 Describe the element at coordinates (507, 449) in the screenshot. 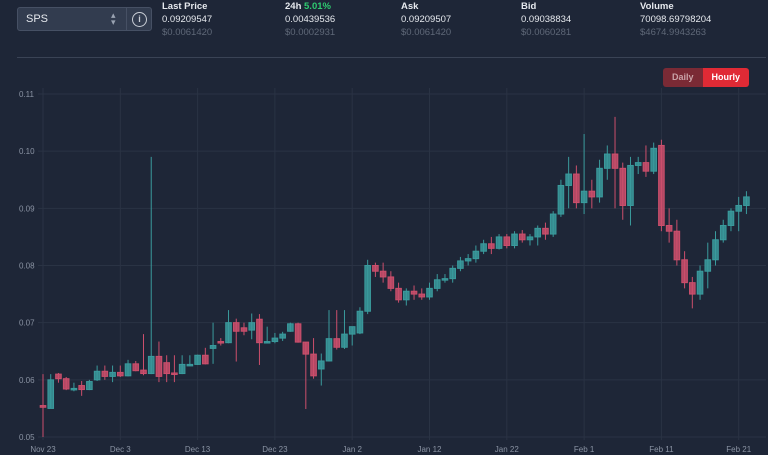

I see `x-tick-label: Jan 22` at that location.